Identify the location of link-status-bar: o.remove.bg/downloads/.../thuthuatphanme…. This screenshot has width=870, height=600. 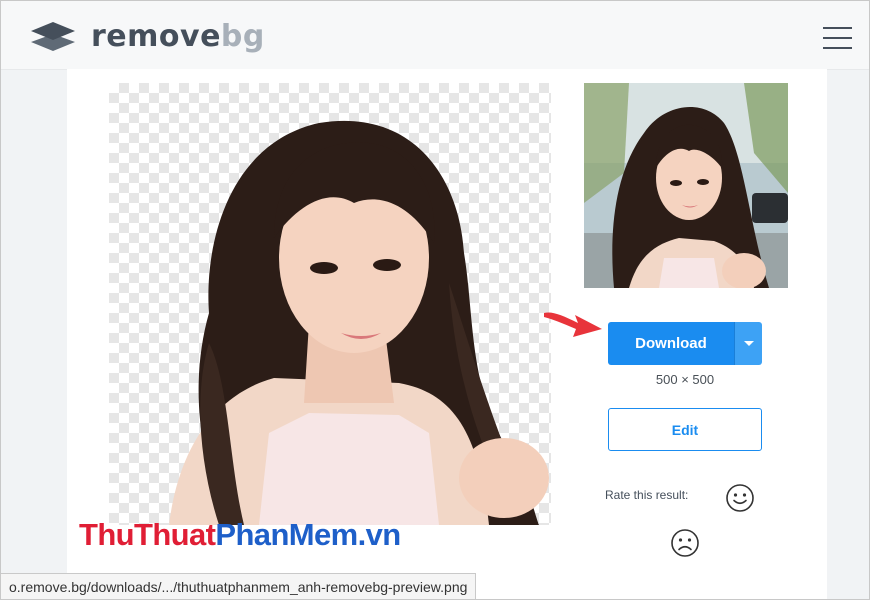
(239, 586).